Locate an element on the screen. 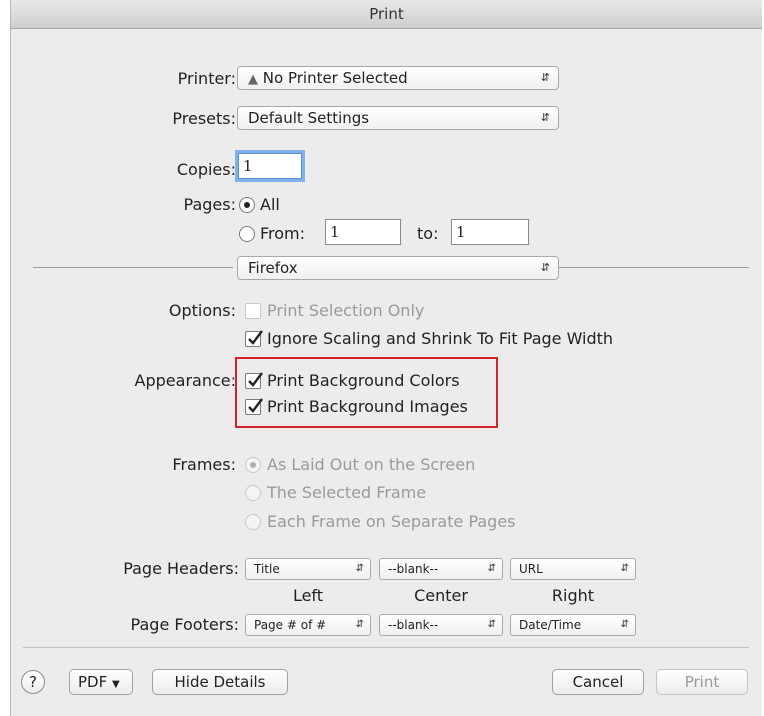 The height and width of the screenshot is (716, 764). column-center-label: Center is located at coordinates (441, 595).